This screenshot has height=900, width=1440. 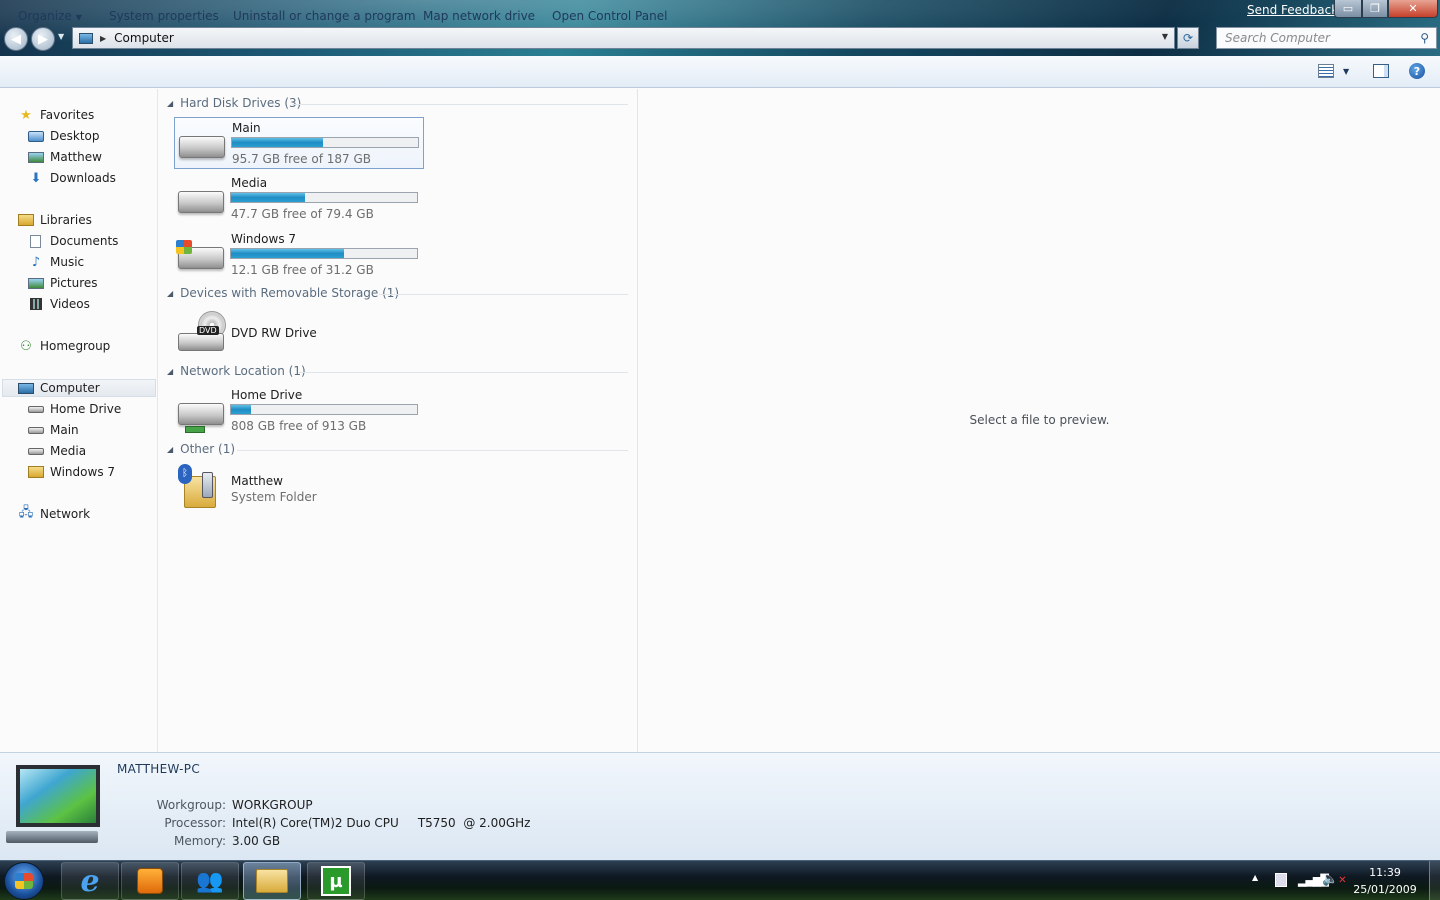 I want to click on taskbar-windows-explorer, so click(x=272, y=881).